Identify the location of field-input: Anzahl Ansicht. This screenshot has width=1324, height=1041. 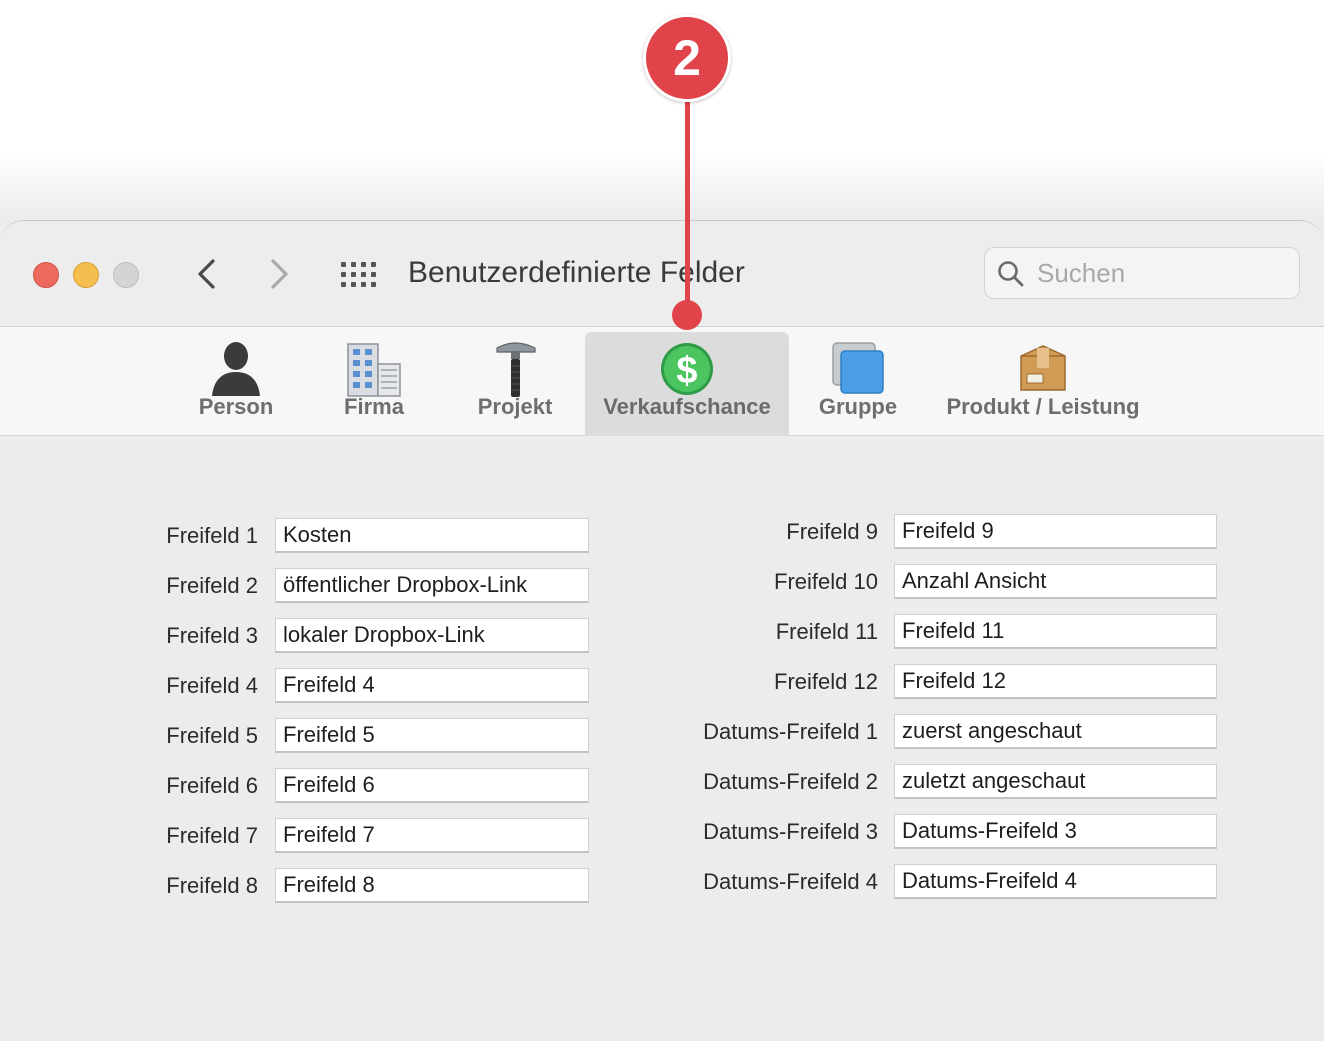
(1055, 581).